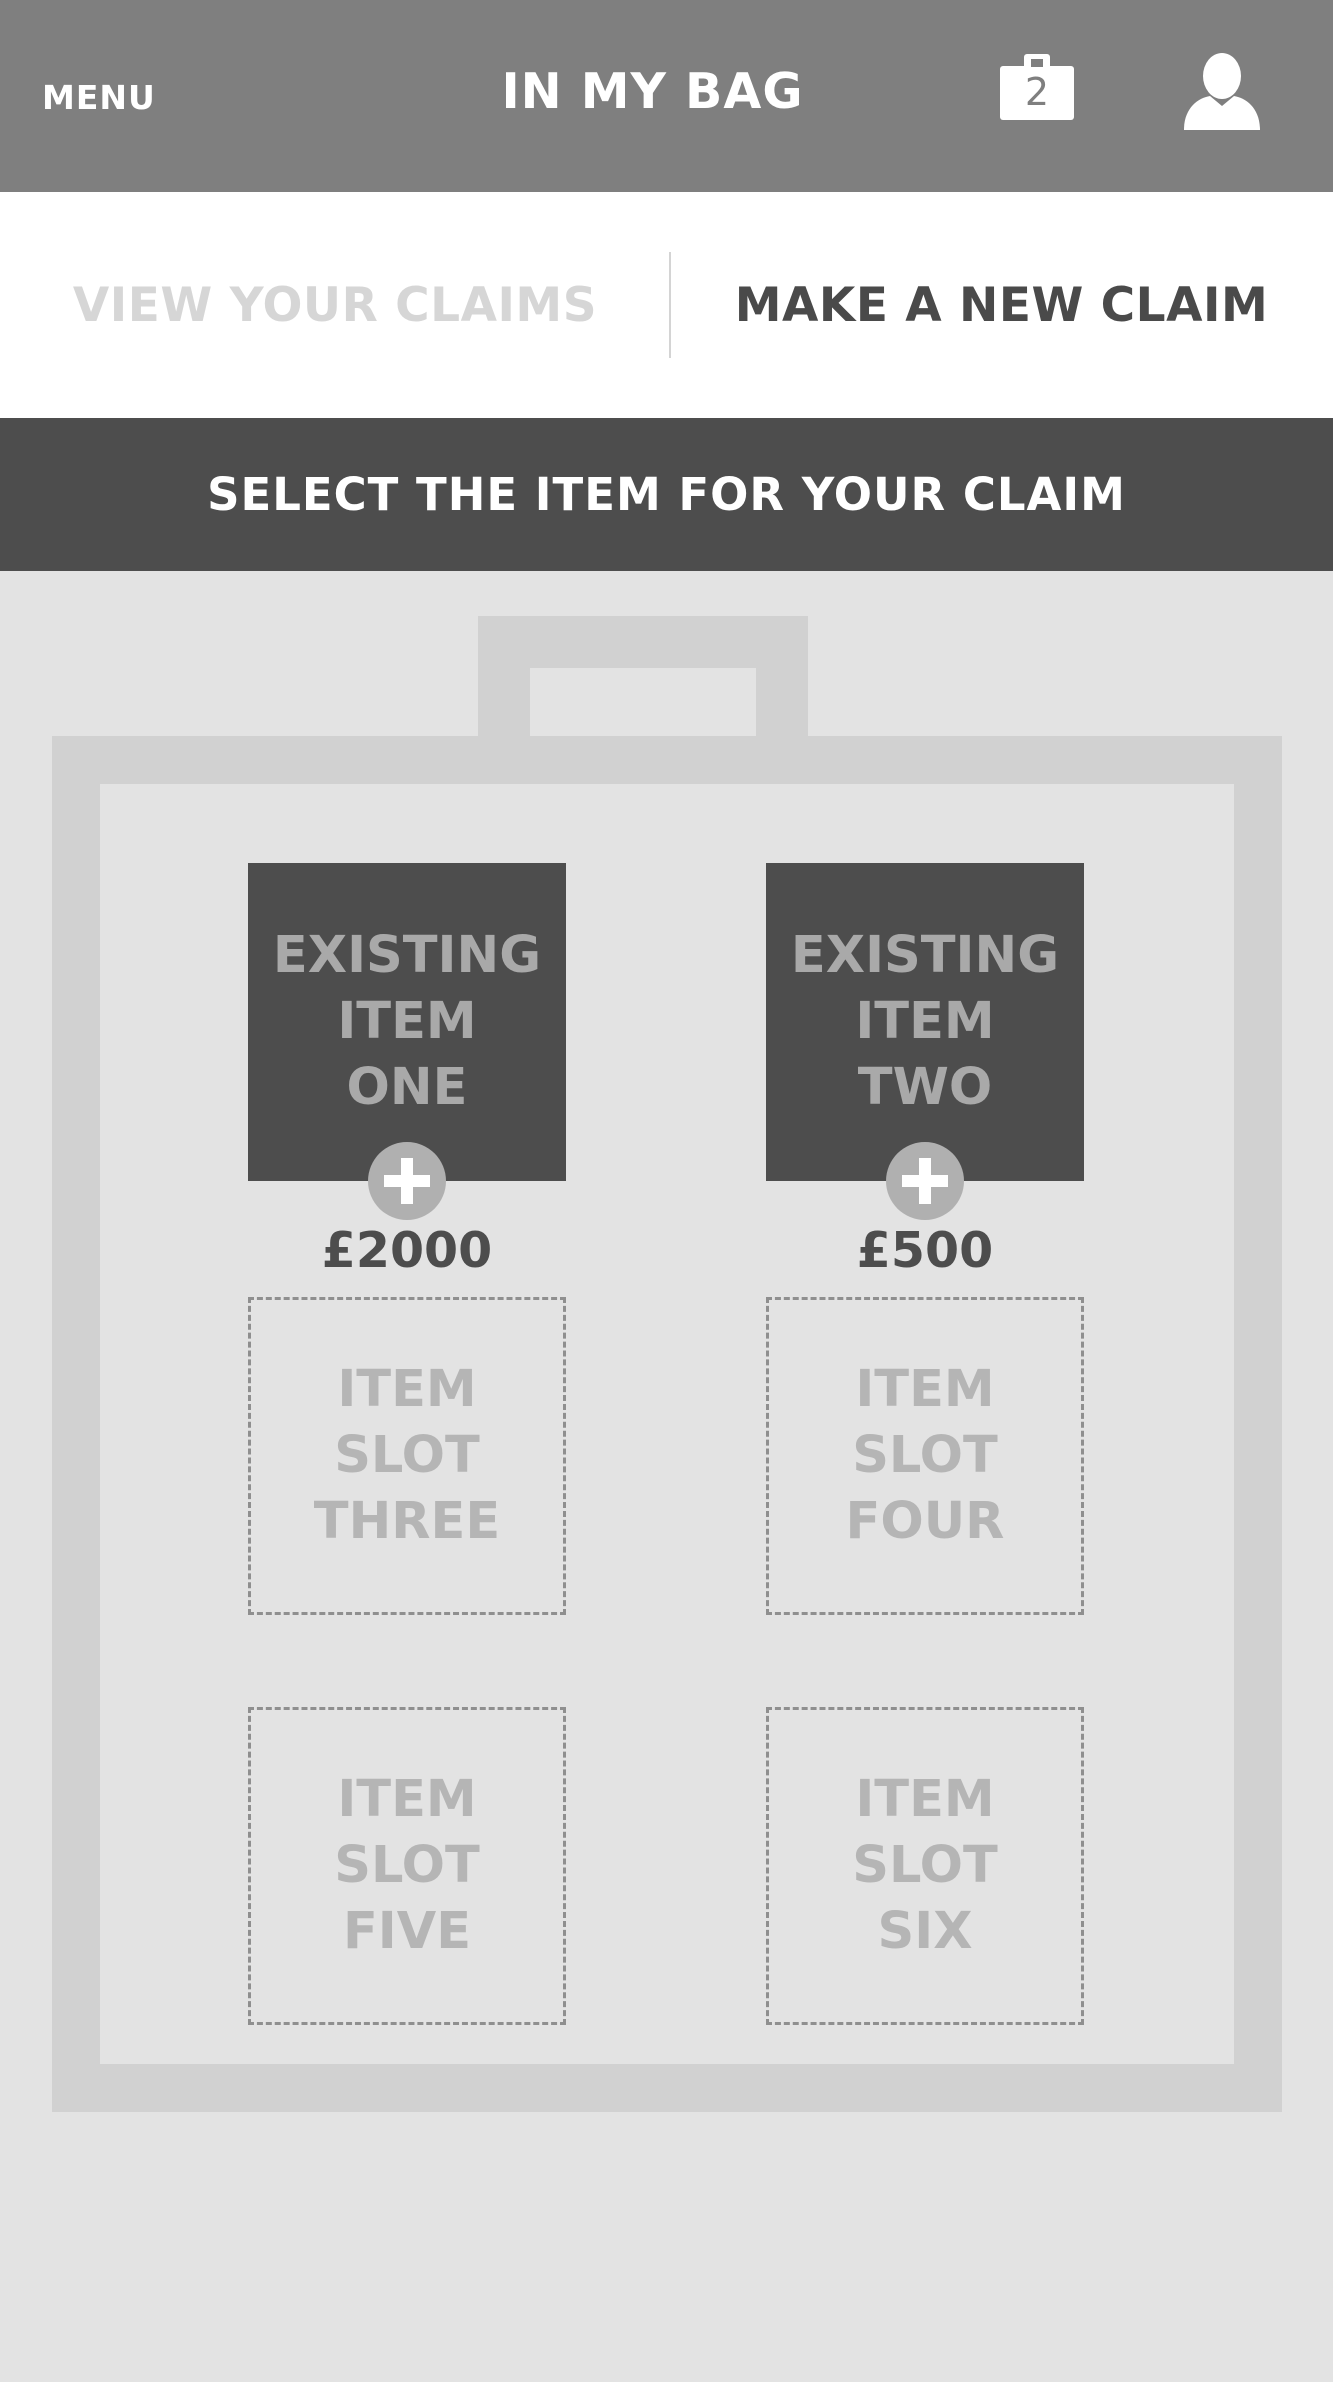 This screenshot has width=1333, height=2382. What do you see at coordinates (925, 1521) in the screenshot?
I see `item-label-line: FOUR` at bounding box center [925, 1521].